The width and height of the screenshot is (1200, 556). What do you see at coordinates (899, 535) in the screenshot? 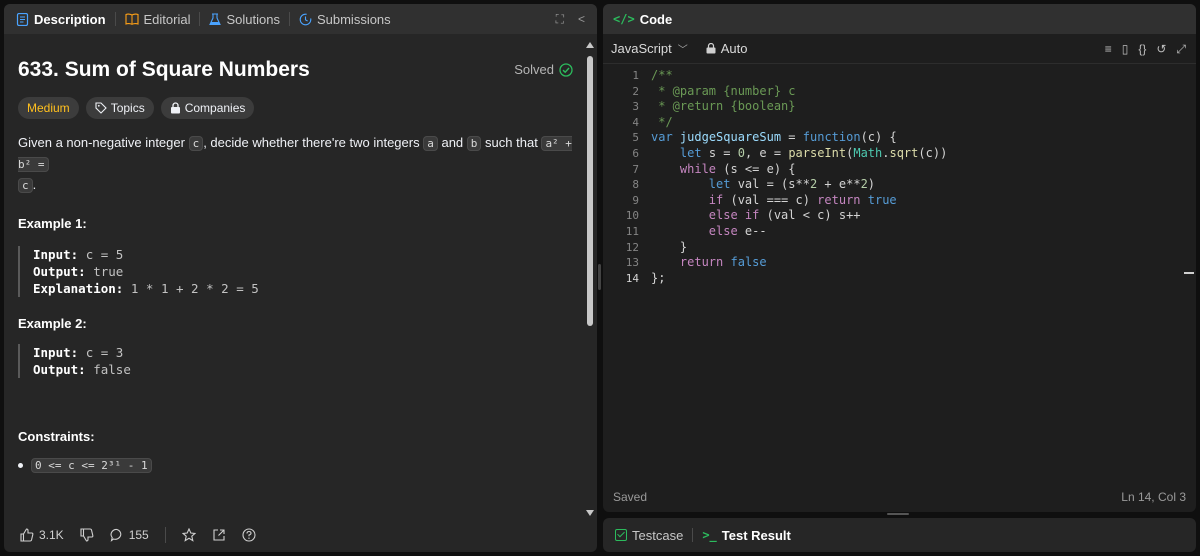
I see `test-panel-tabs: Testcase >_ Test Result` at bounding box center [899, 535].